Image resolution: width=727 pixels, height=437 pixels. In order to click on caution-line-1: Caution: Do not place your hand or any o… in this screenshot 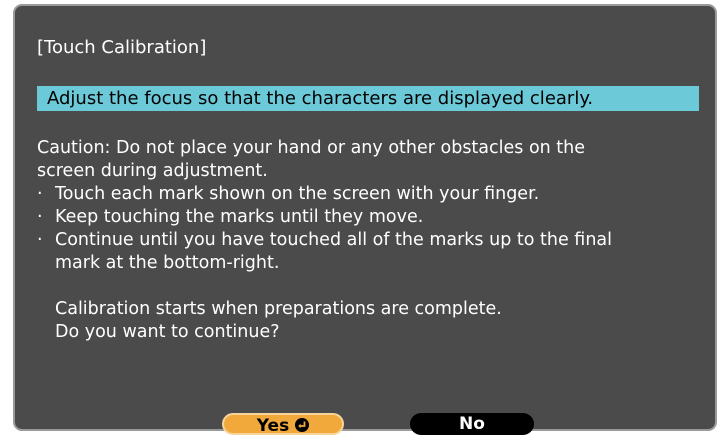, I will do `click(311, 148)`.